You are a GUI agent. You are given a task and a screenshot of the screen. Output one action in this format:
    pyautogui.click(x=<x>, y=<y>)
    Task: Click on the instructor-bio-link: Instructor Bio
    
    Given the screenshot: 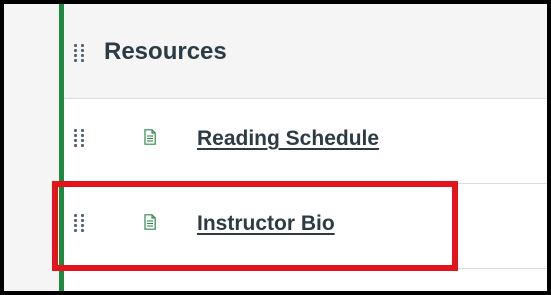 What is the action you would take?
    pyautogui.click(x=266, y=224)
    